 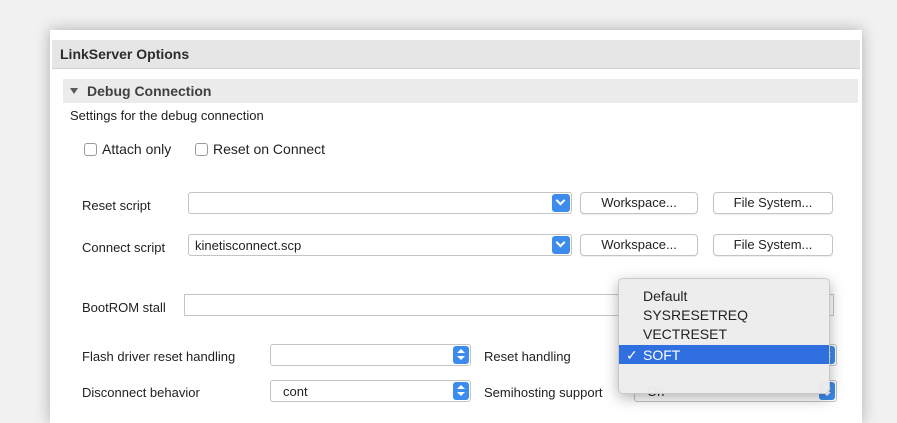 I want to click on reset-handling-dropdown-menu: Default SYSRESETREQ VECTRESET ✓ SOFT, so click(x=724, y=336).